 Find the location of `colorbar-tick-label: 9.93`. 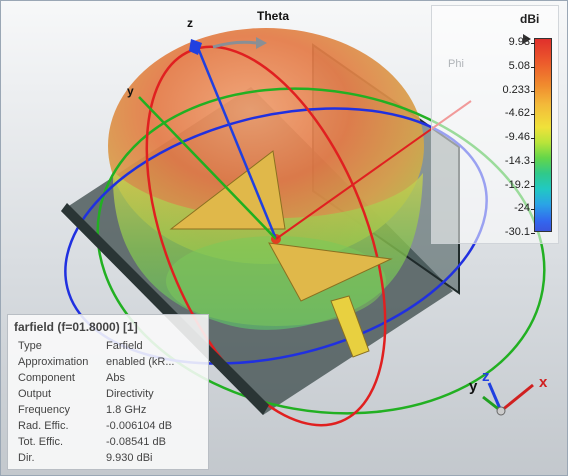

colorbar-tick-label: 9.93 is located at coordinates (519, 42).